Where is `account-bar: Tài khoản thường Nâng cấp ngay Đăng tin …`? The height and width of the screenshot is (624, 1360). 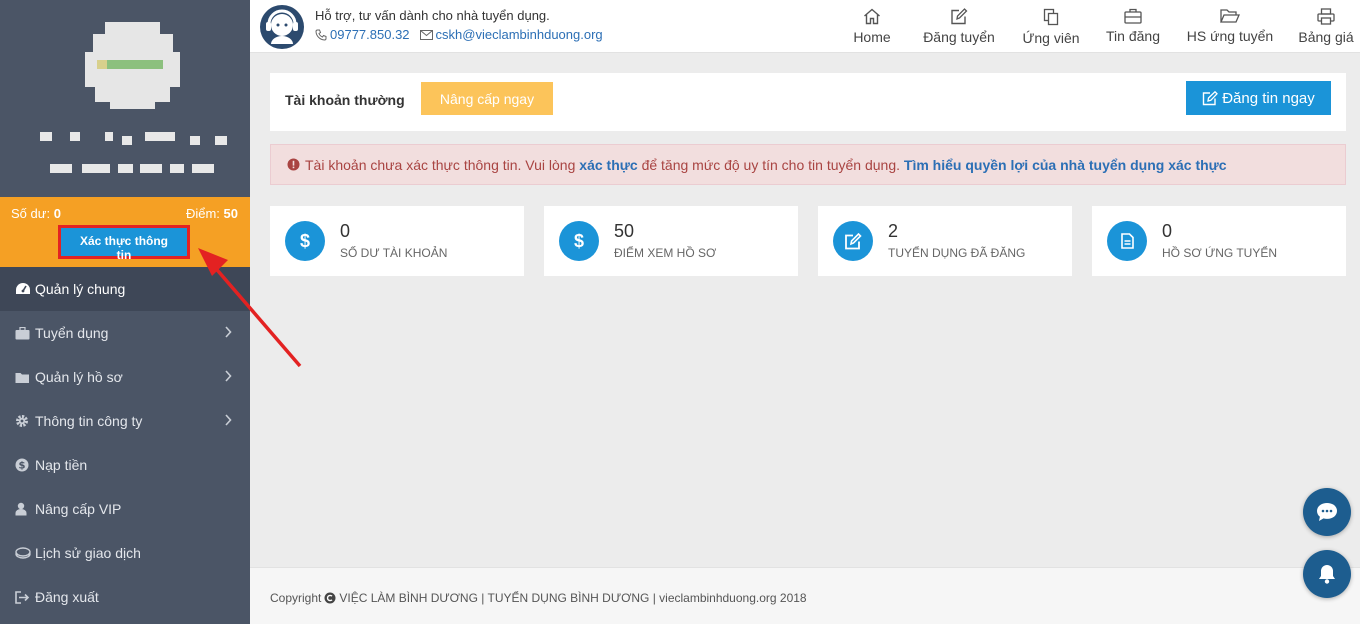
account-bar: Tài khoản thường Nâng cấp ngay Đăng tin … is located at coordinates (808, 102).